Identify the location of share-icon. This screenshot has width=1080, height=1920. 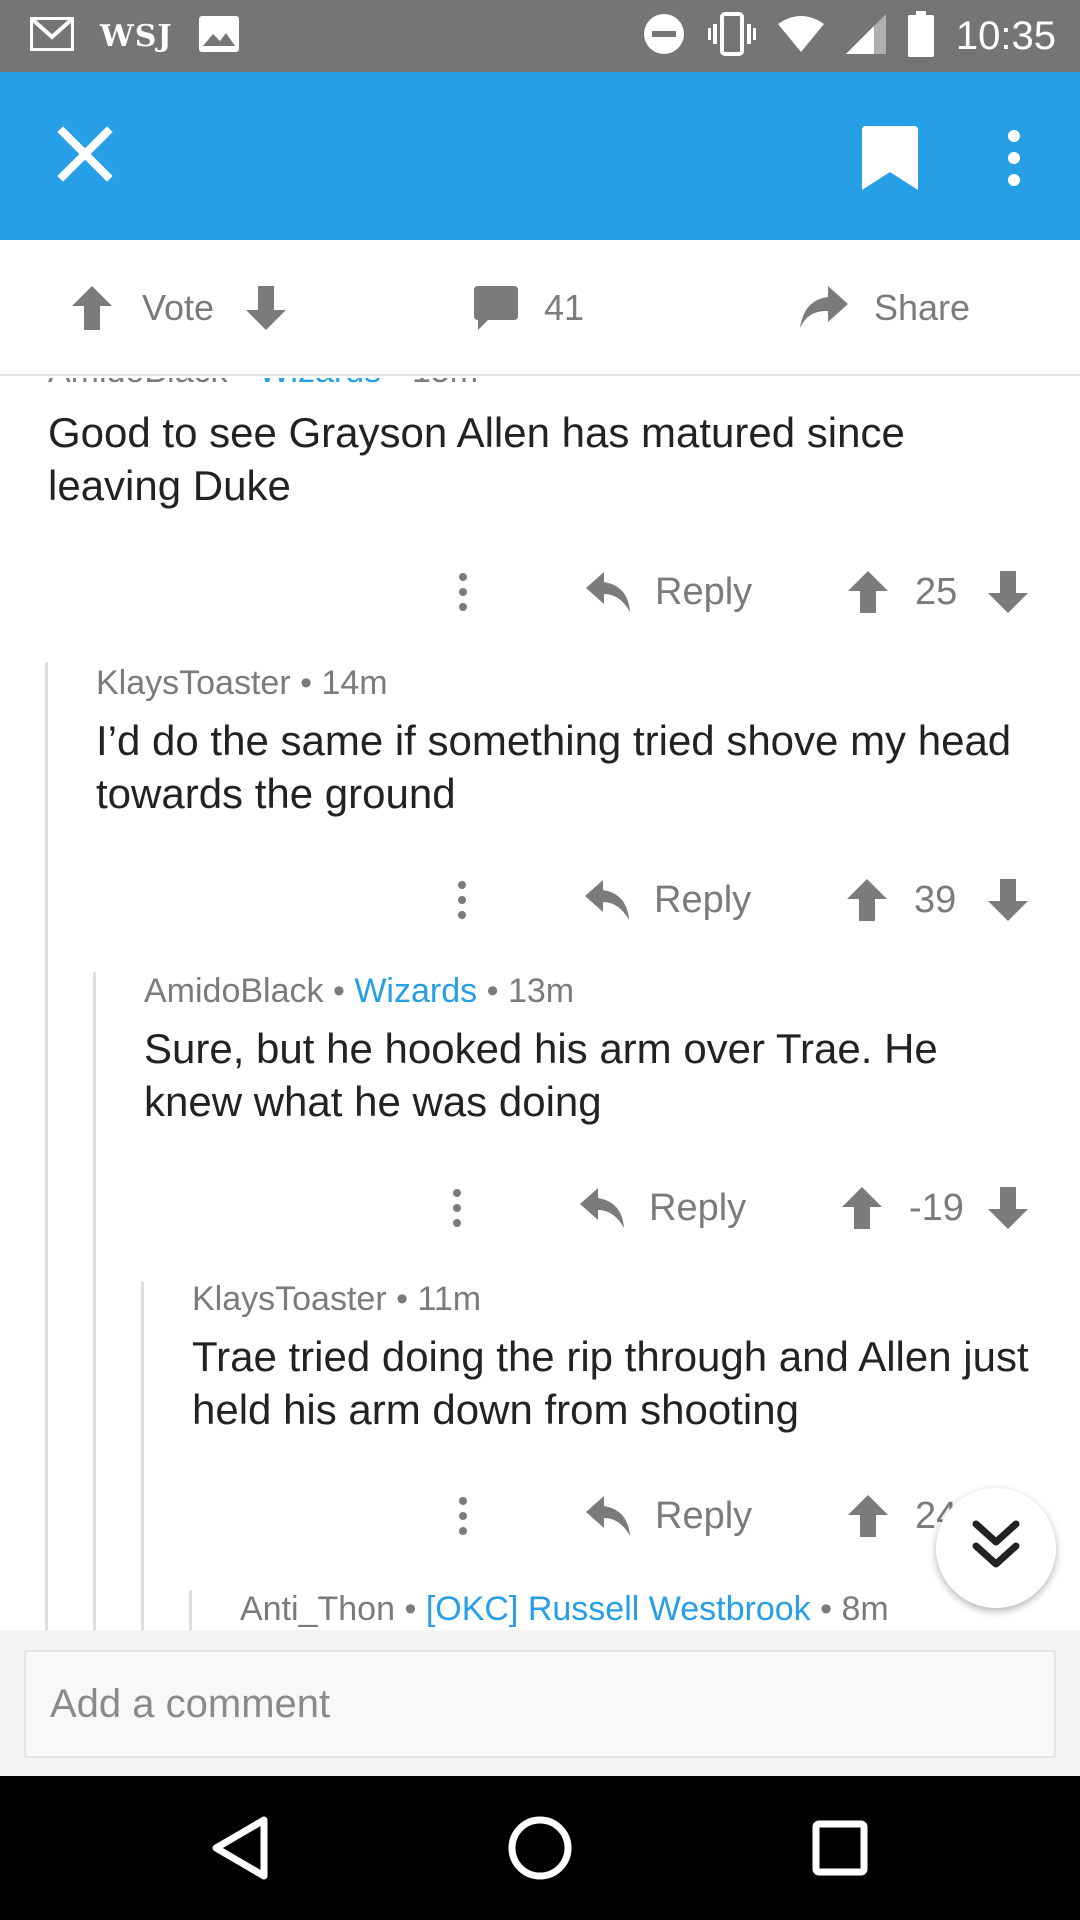
(824, 308).